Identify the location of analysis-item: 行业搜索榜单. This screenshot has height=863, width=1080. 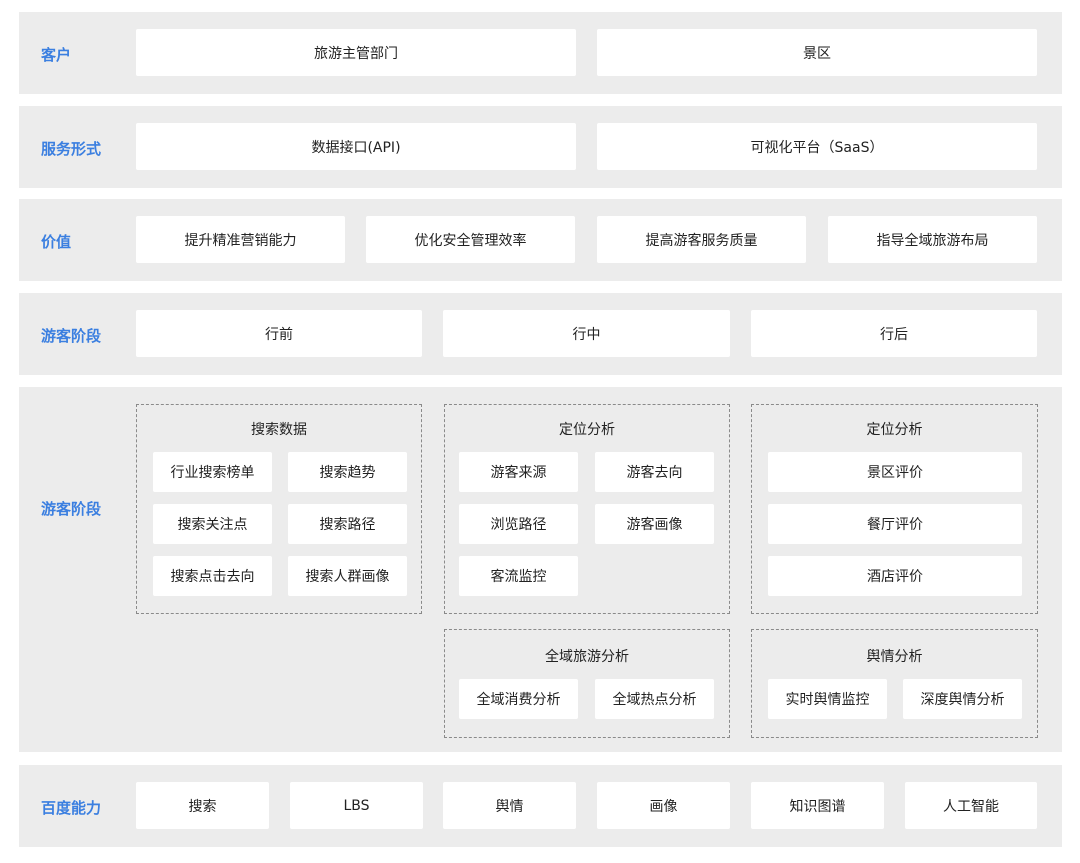
(212, 472).